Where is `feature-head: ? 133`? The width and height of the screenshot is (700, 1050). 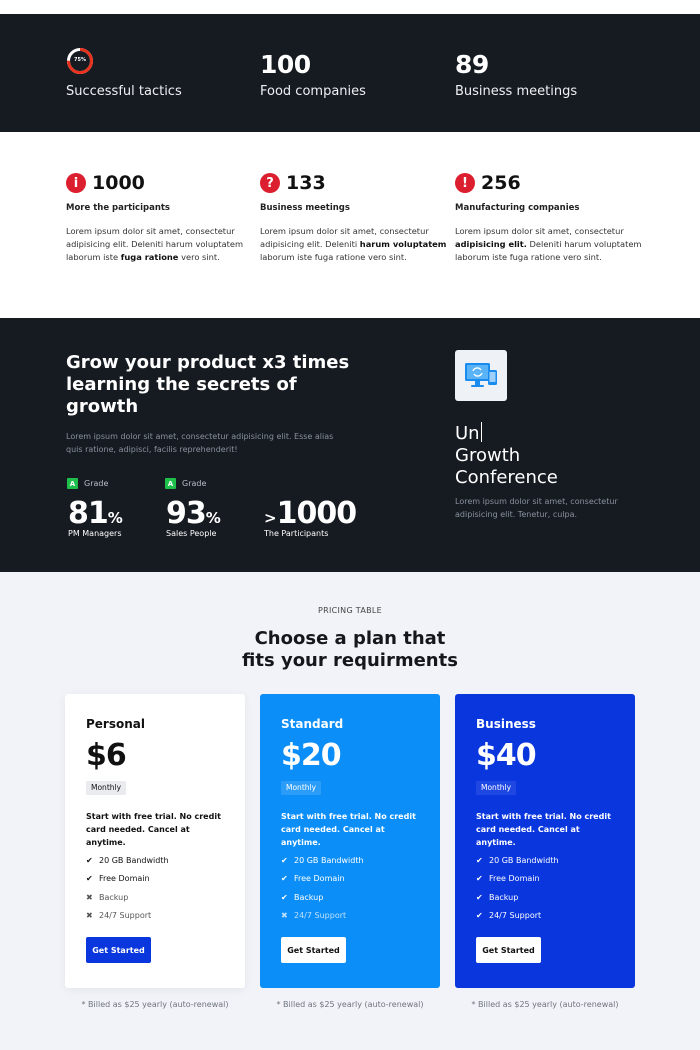 feature-head: ? 133 is located at coordinates (293, 183).